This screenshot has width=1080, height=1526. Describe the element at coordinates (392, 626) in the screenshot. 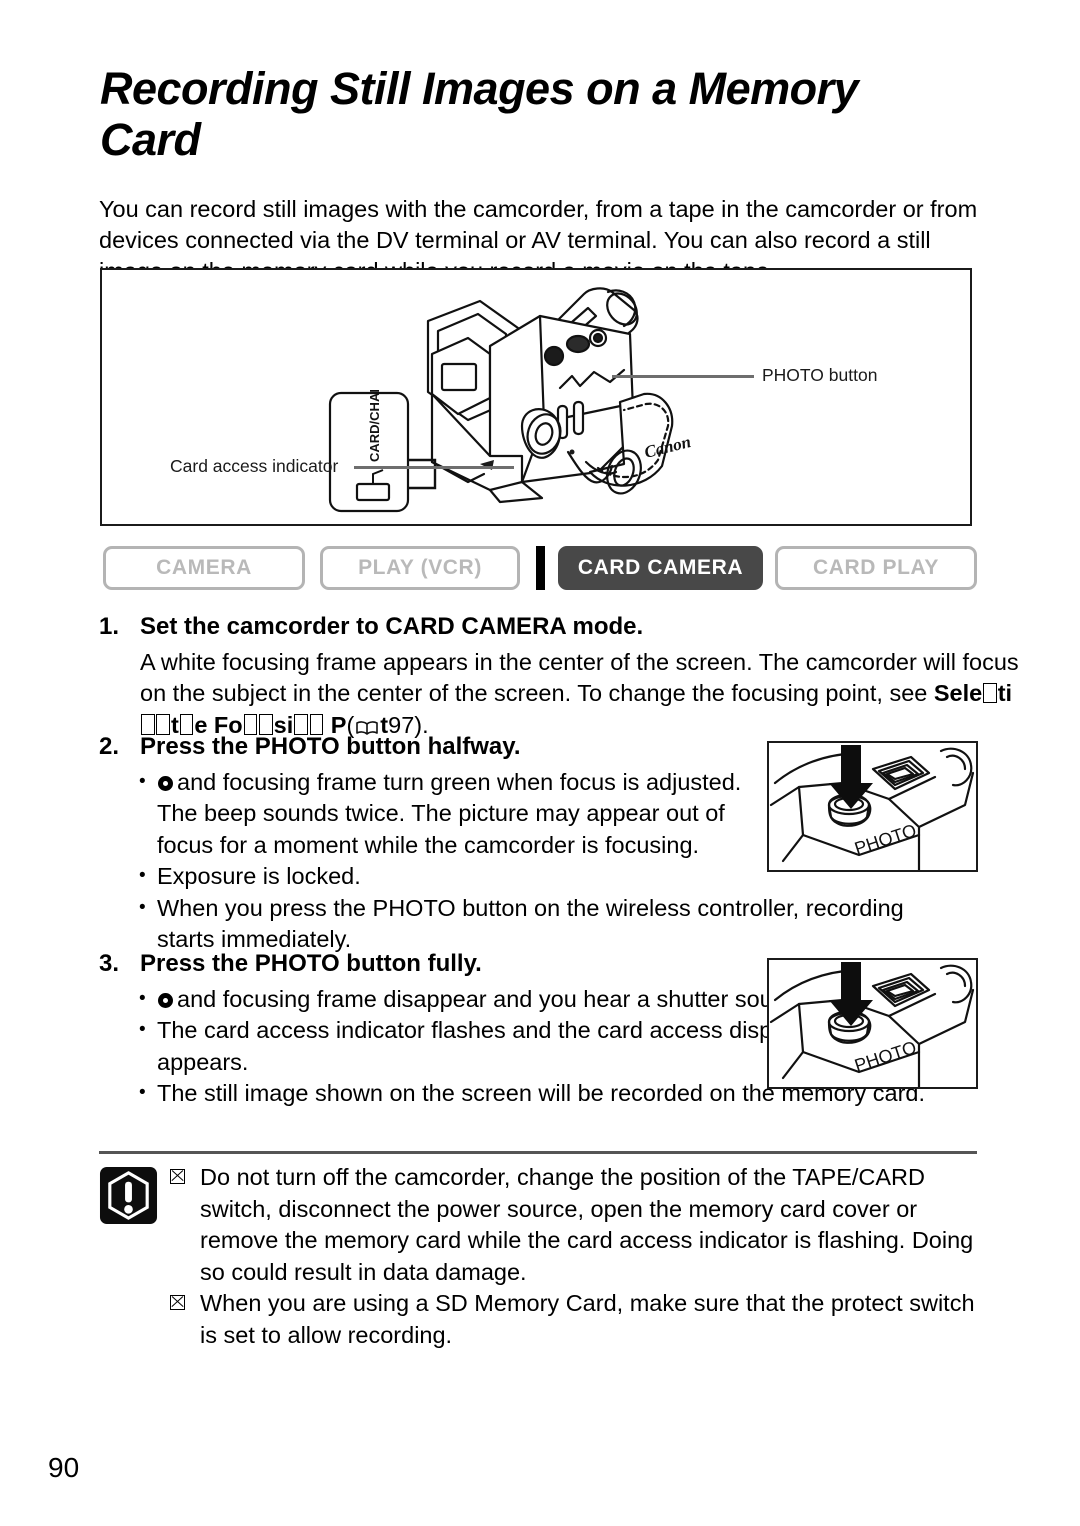

I see `step-1-heading: Set the camcorder to CARD CAMERA mode.` at that location.